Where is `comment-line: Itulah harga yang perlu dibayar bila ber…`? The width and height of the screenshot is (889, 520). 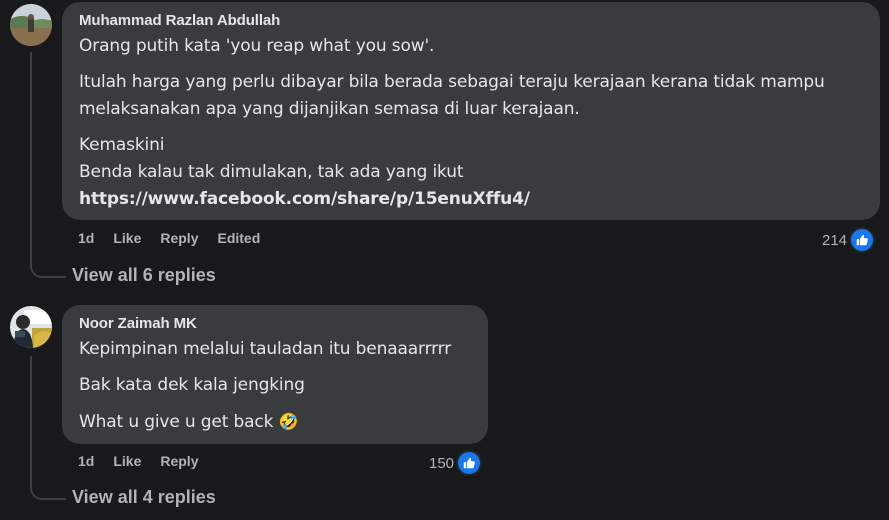
comment-line: Itulah harga yang perlu dibayar bila ber… is located at coordinates (452, 82).